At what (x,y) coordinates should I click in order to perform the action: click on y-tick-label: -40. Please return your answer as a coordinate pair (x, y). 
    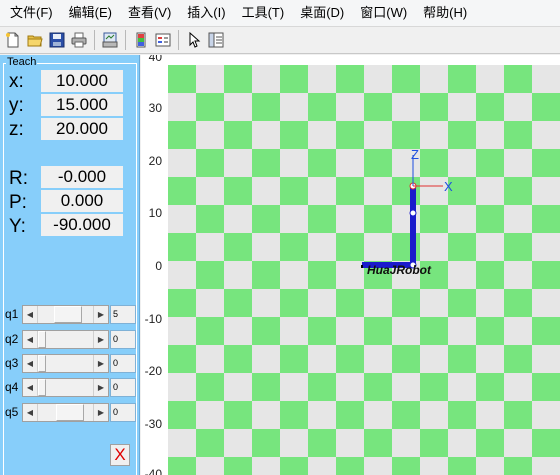
    Looking at the image, I should click on (154, 471).